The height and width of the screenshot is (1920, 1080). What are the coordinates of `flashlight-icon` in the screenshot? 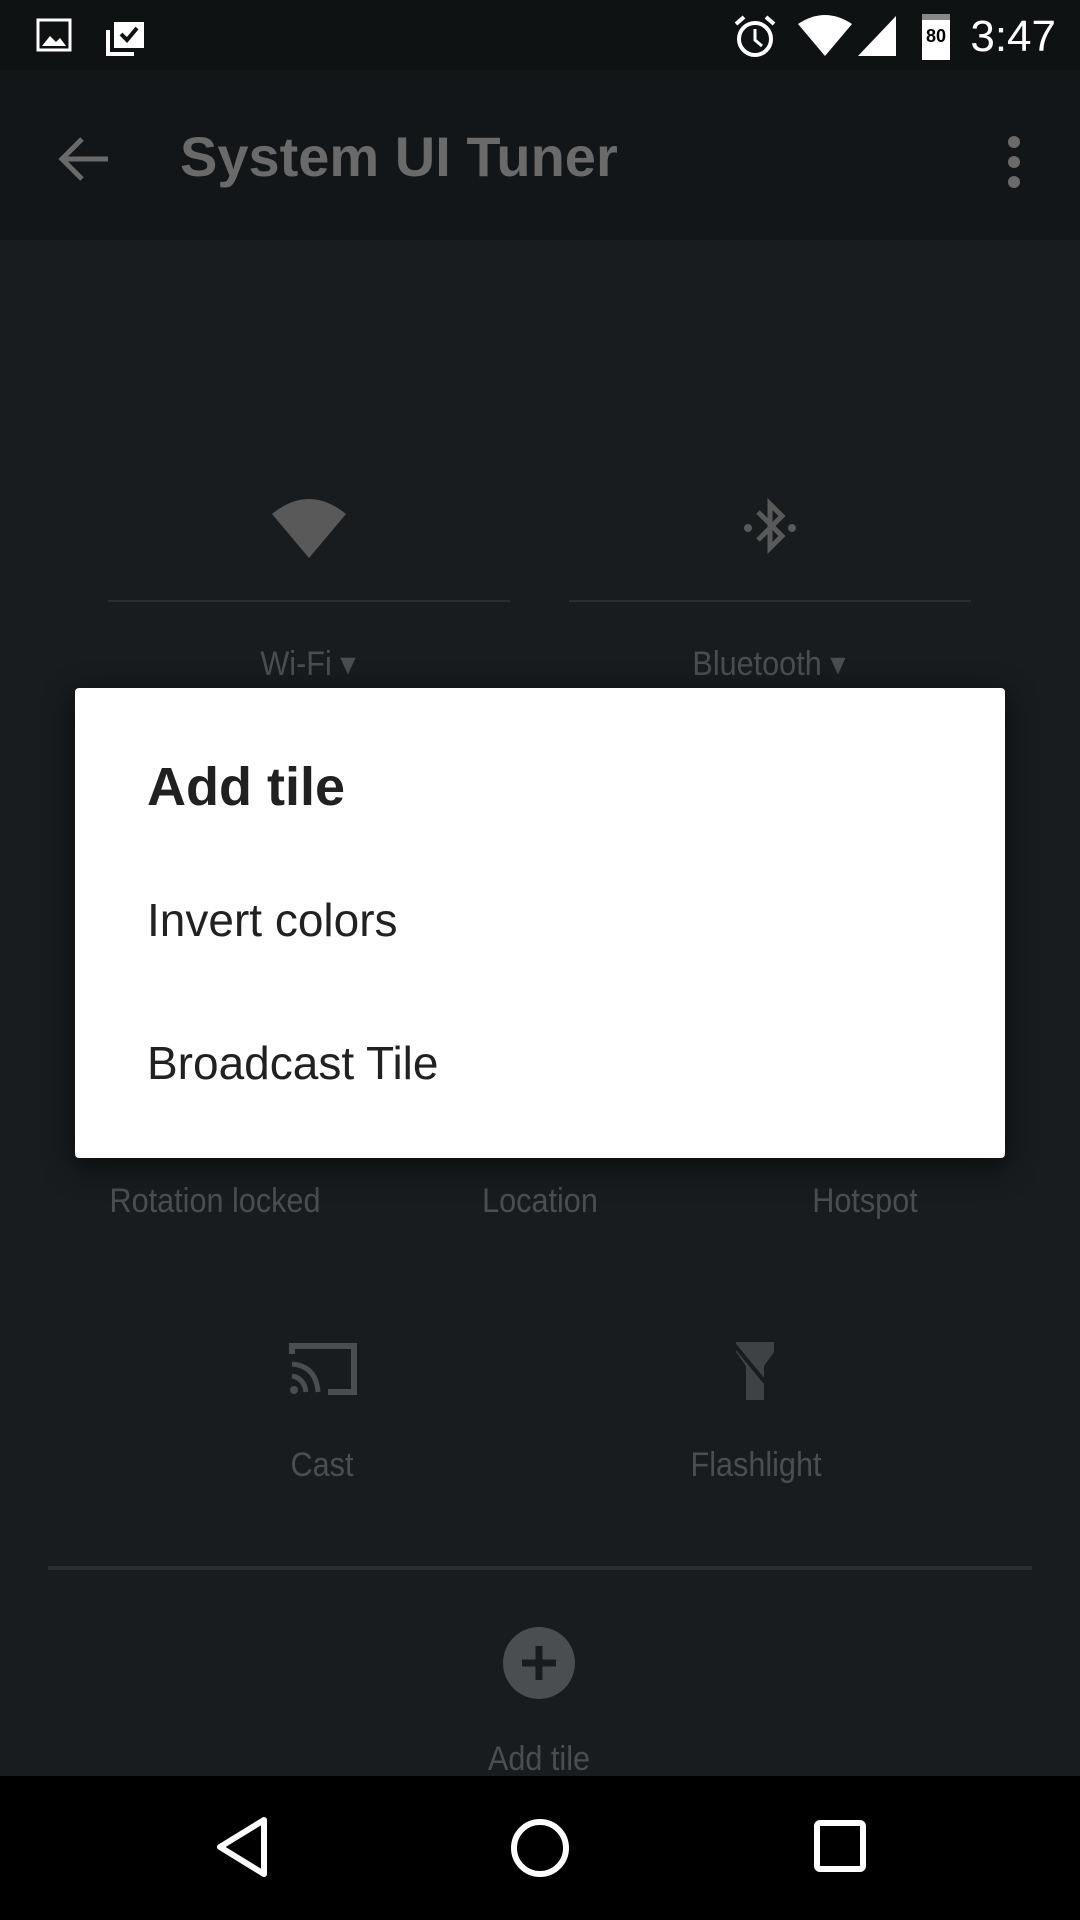 It's located at (755, 1370).